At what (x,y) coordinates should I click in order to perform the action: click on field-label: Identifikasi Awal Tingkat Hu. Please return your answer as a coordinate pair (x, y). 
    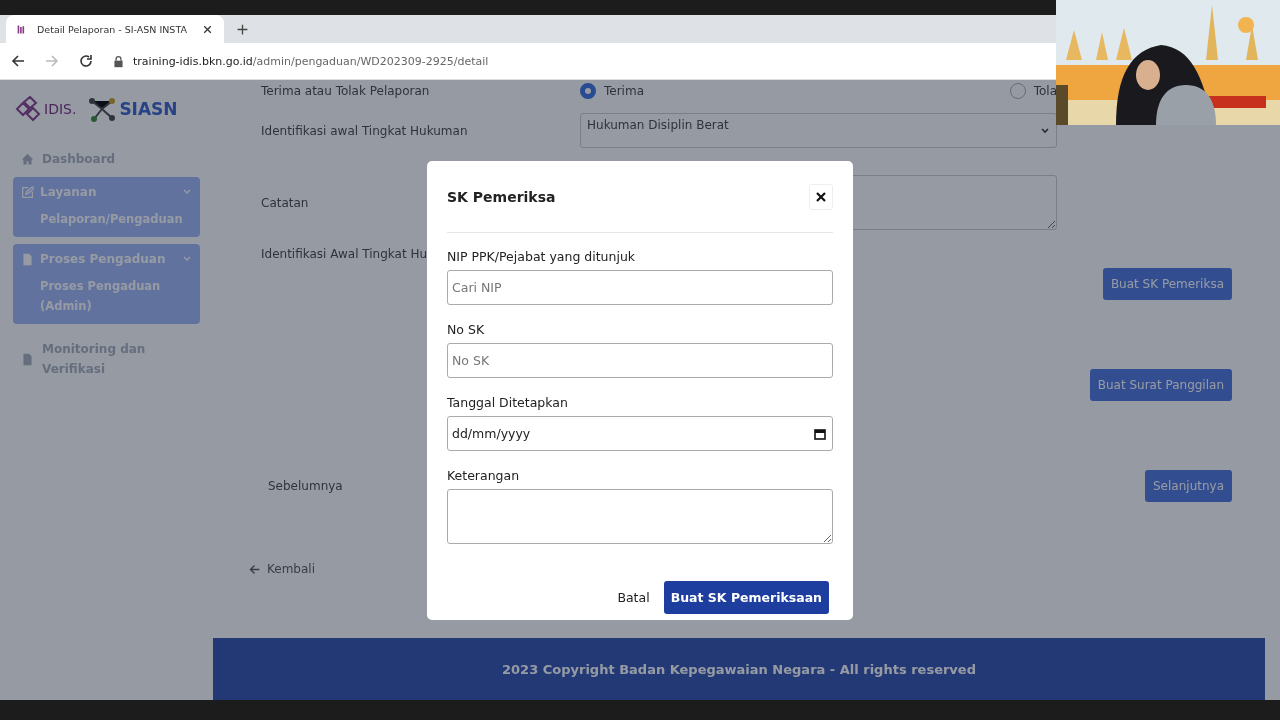
    Looking at the image, I should click on (344, 254).